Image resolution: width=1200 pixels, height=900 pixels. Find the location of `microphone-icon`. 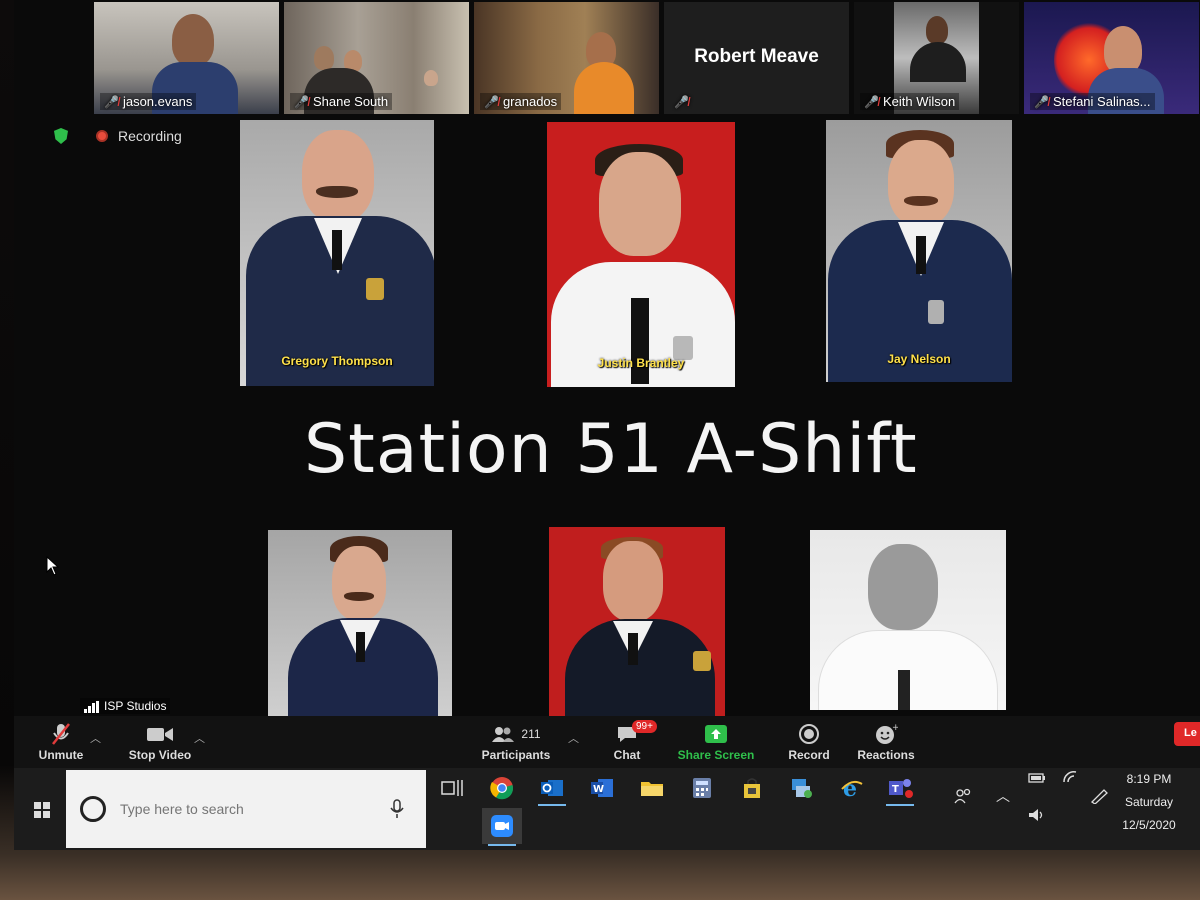

microphone-icon is located at coordinates (397, 809).